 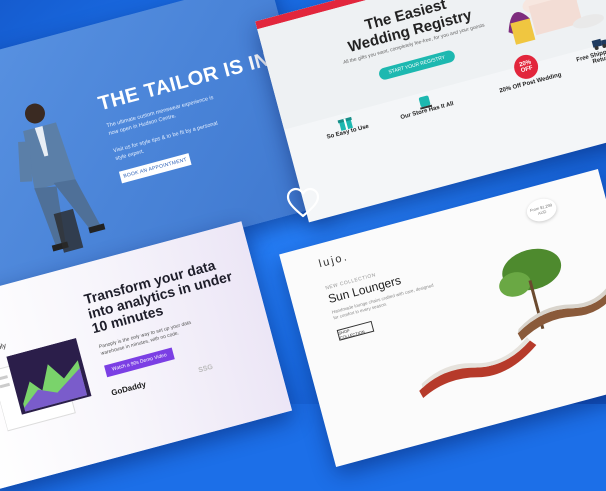 What do you see at coordinates (128, 388) in the screenshot?
I see `partner-logo-godaddy: GoDaddy` at bounding box center [128, 388].